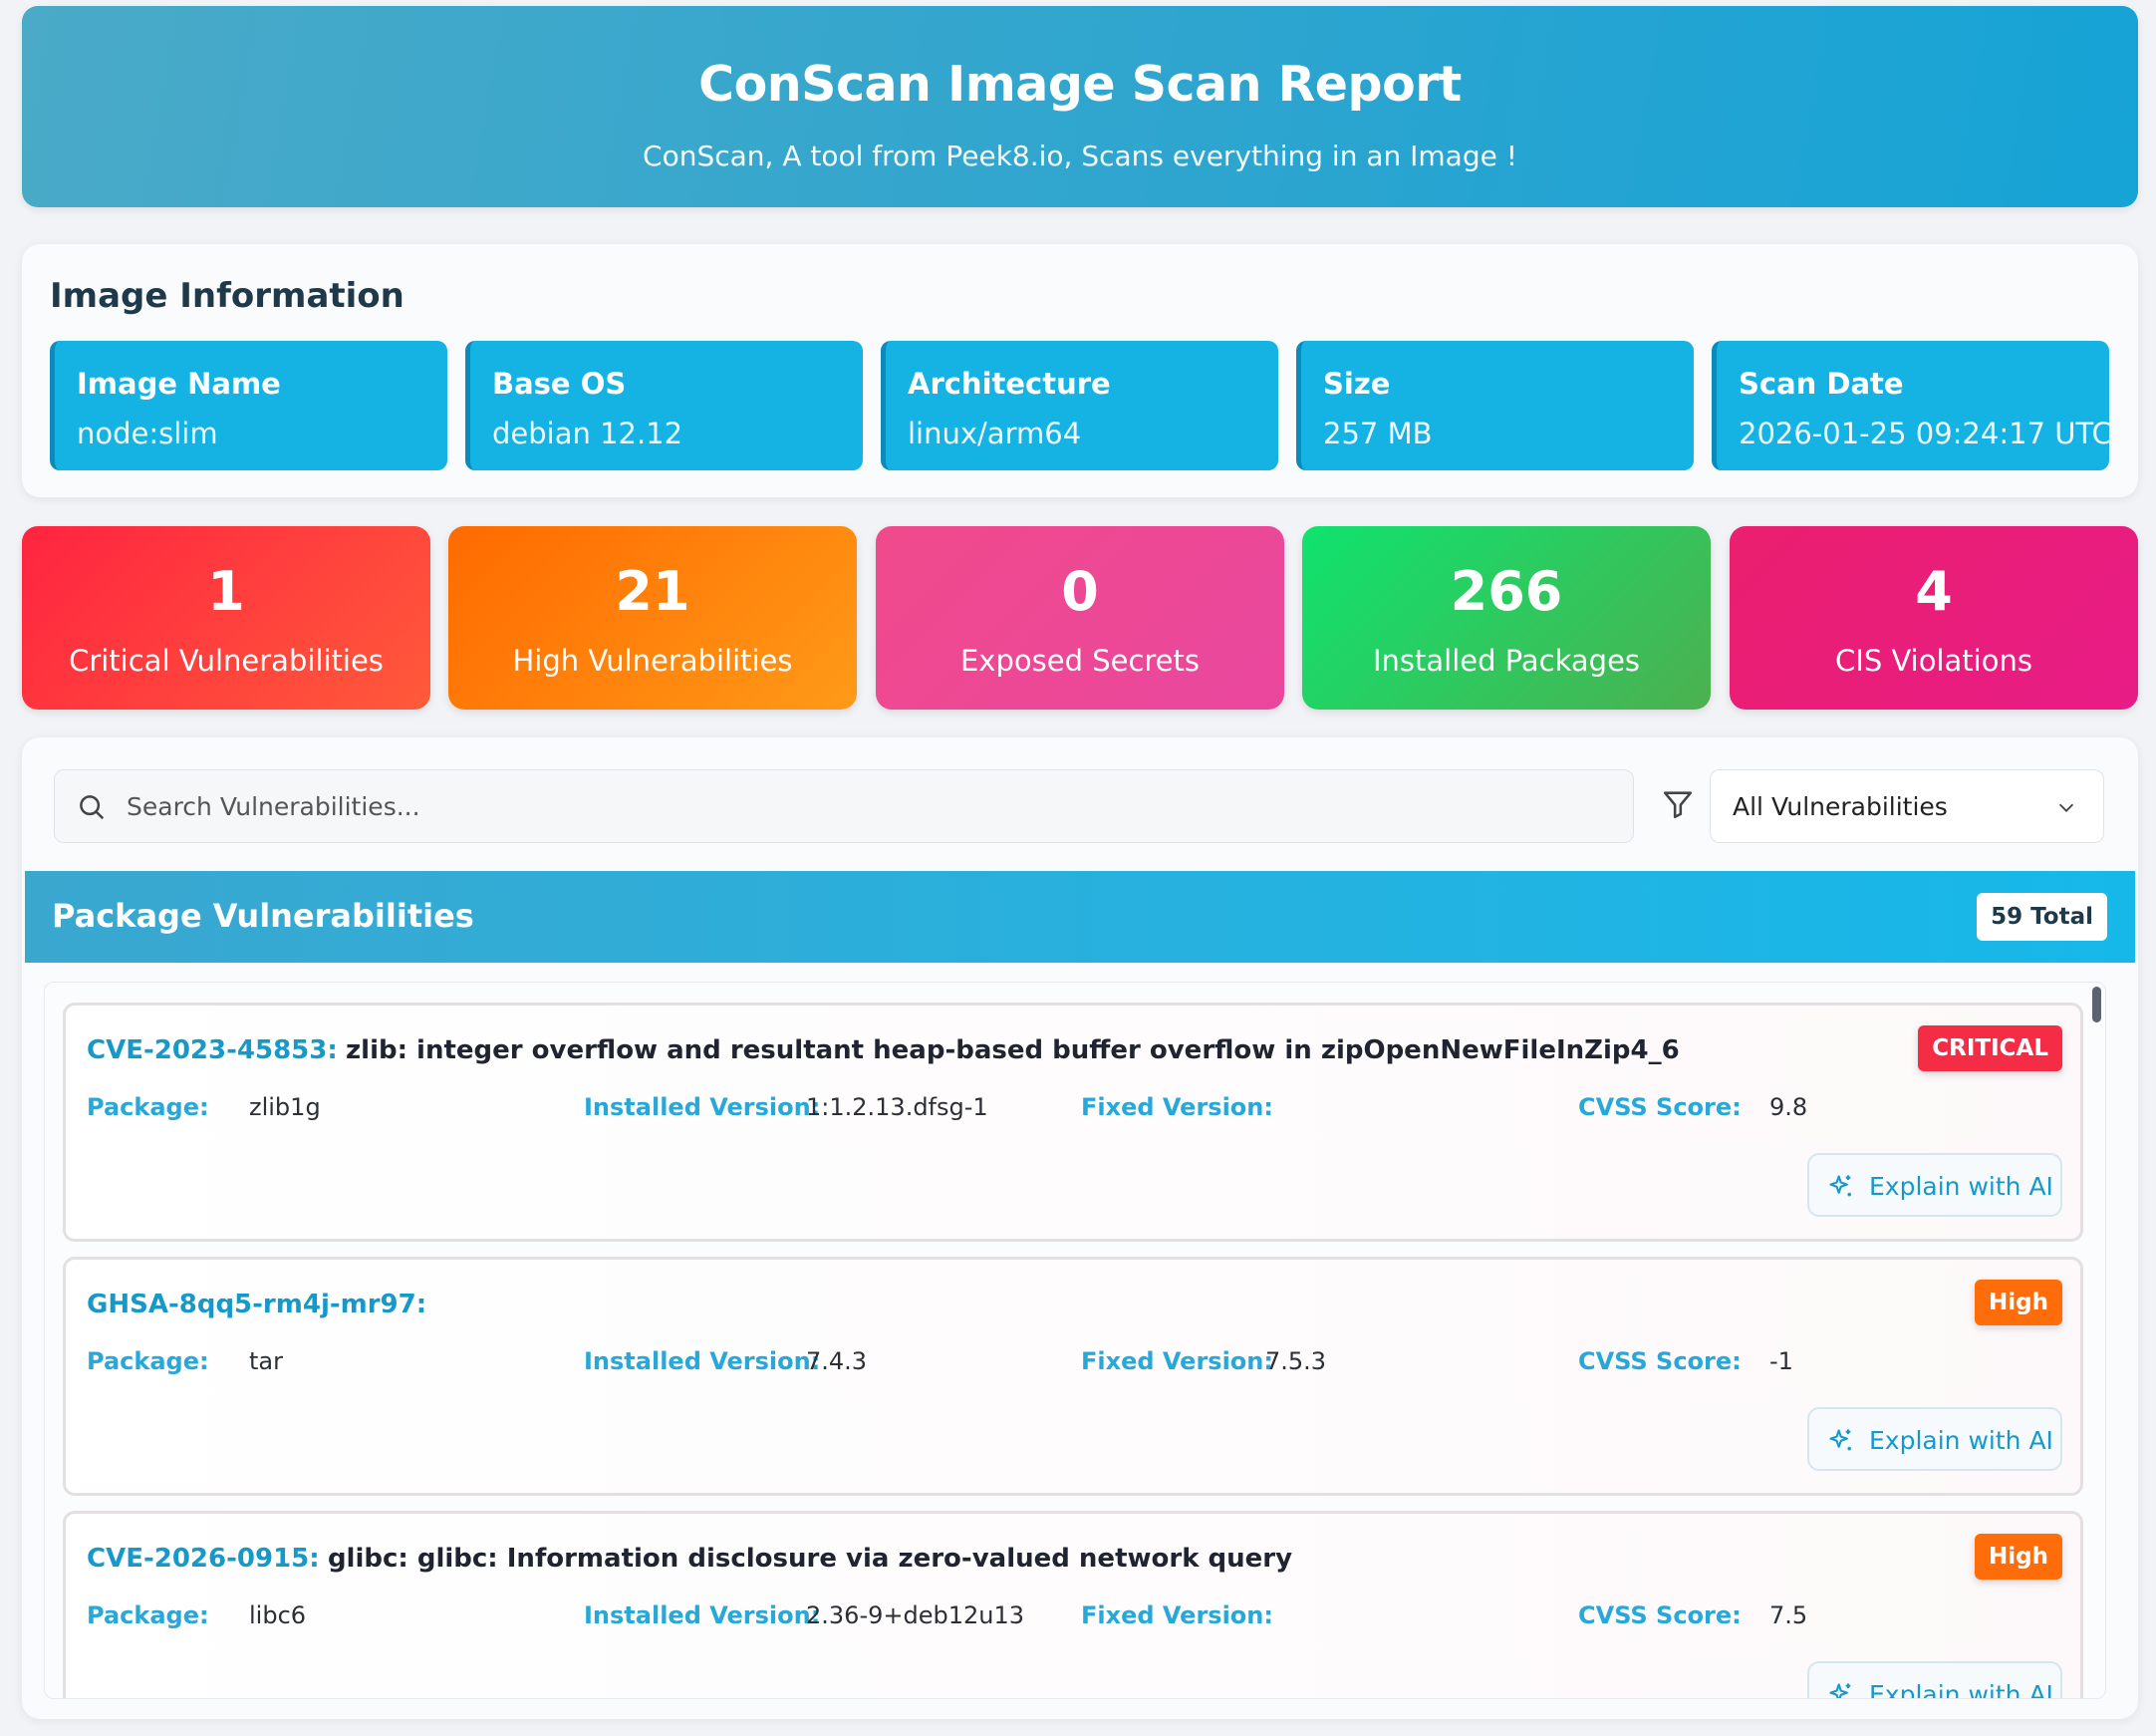 The height and width of the screenshot is (1736, 2156). I want to click on stat-cis-violations: 4 CIS Violations, so click(1934, 618).